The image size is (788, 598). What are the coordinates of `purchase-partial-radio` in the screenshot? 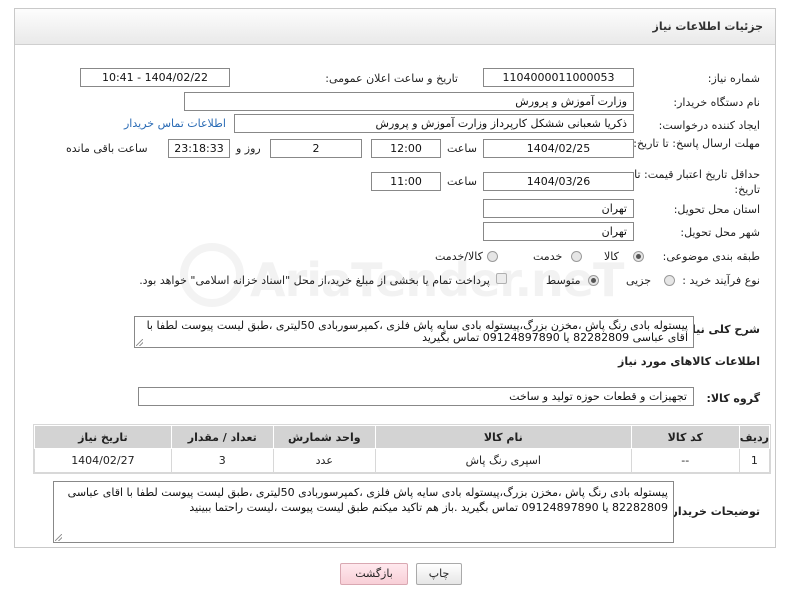 It's located at (669, 280).